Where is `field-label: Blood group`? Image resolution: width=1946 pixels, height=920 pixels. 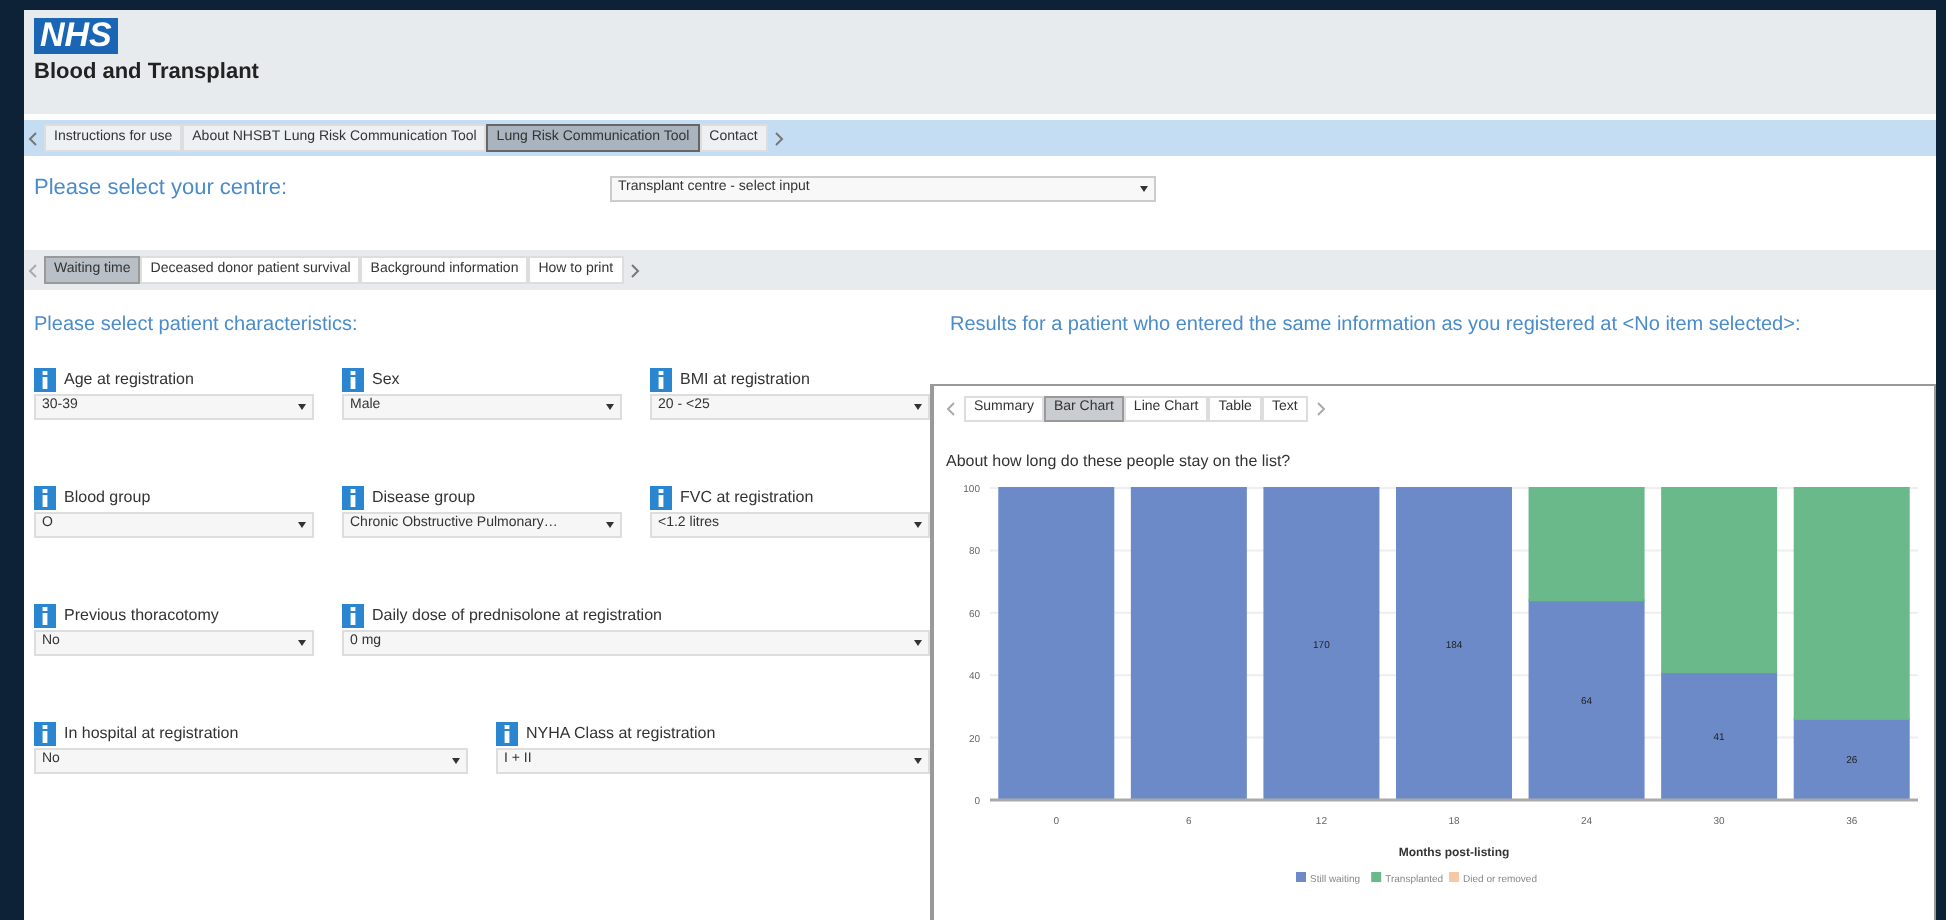 field-label: Blood group is located at coordinates (107, 498).